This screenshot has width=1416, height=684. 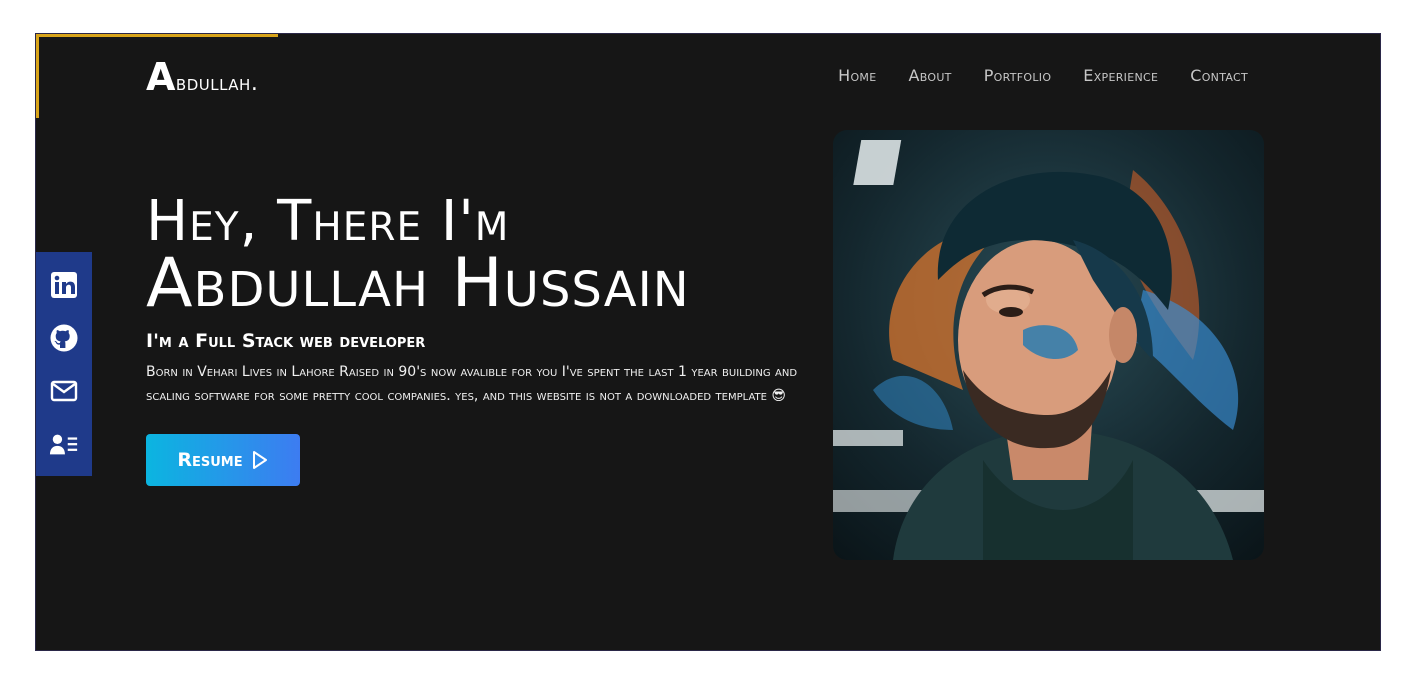 What do you see at coordinates (1219, 75) in the screenshot?
I see `nav-item-contact: Contact` at bounding box center [1219, 75].